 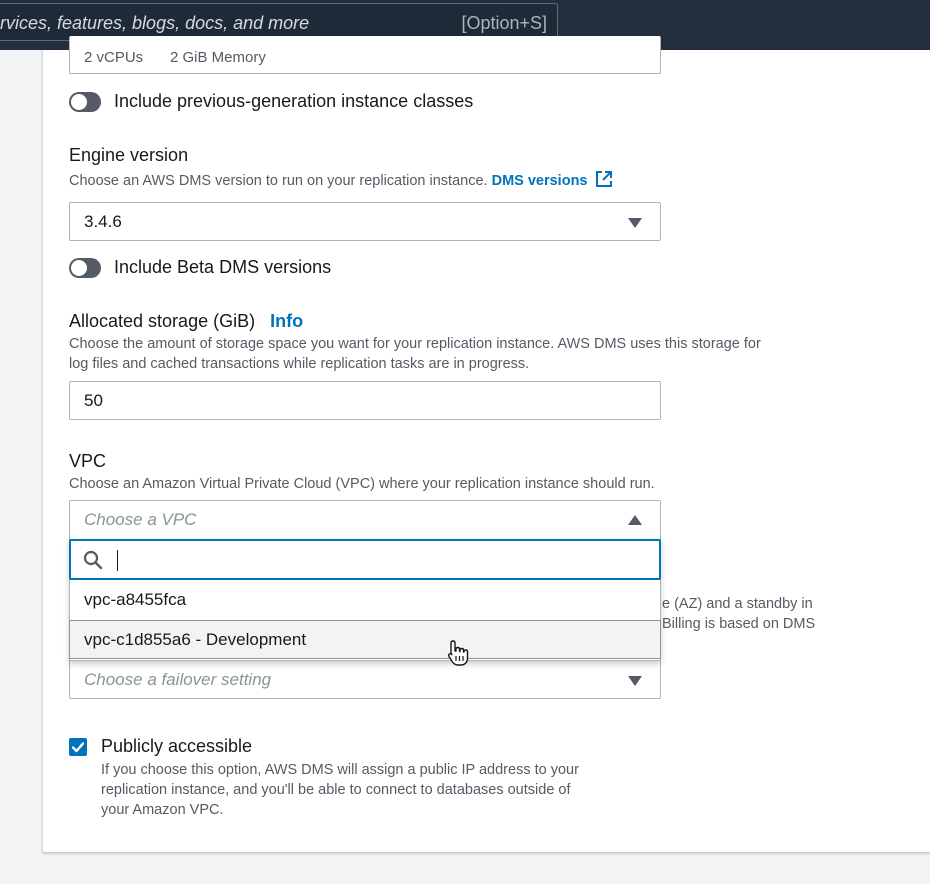 I want to click on publicly-accessible-checkbox, so click(x=78, y=747).